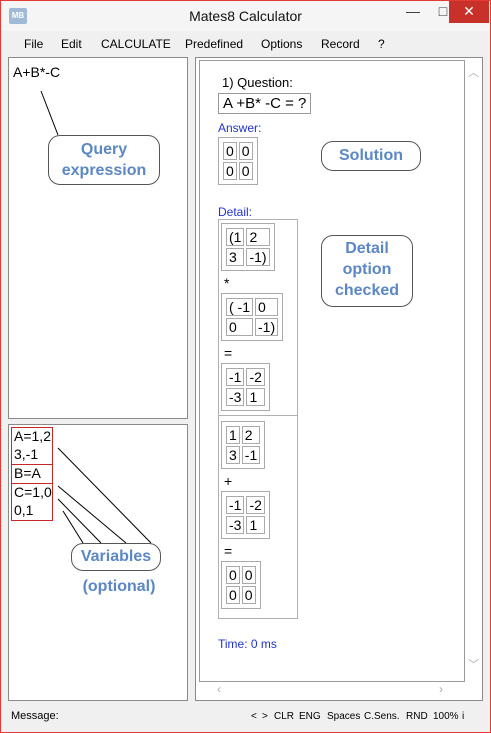  Describe the element at coordinates (239, 307) in the screenshot. I see `matrix-cell: ( -1` at that location.